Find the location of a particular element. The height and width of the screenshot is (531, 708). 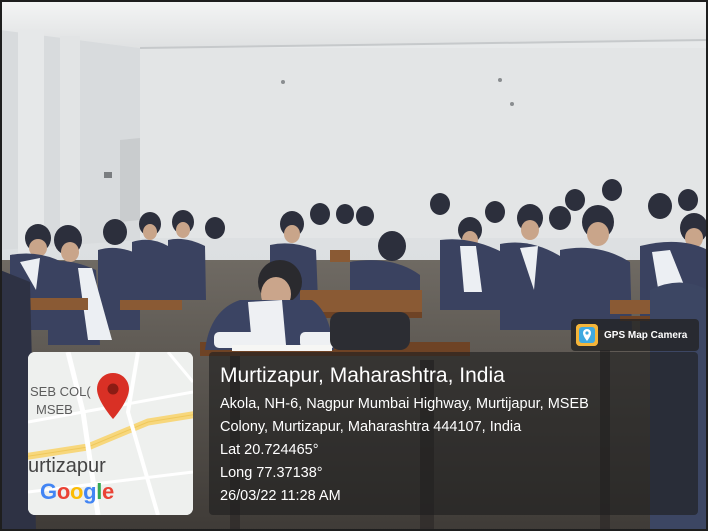

map-label-seb-colony: SEB COL( is located at coordinates (60, 391).